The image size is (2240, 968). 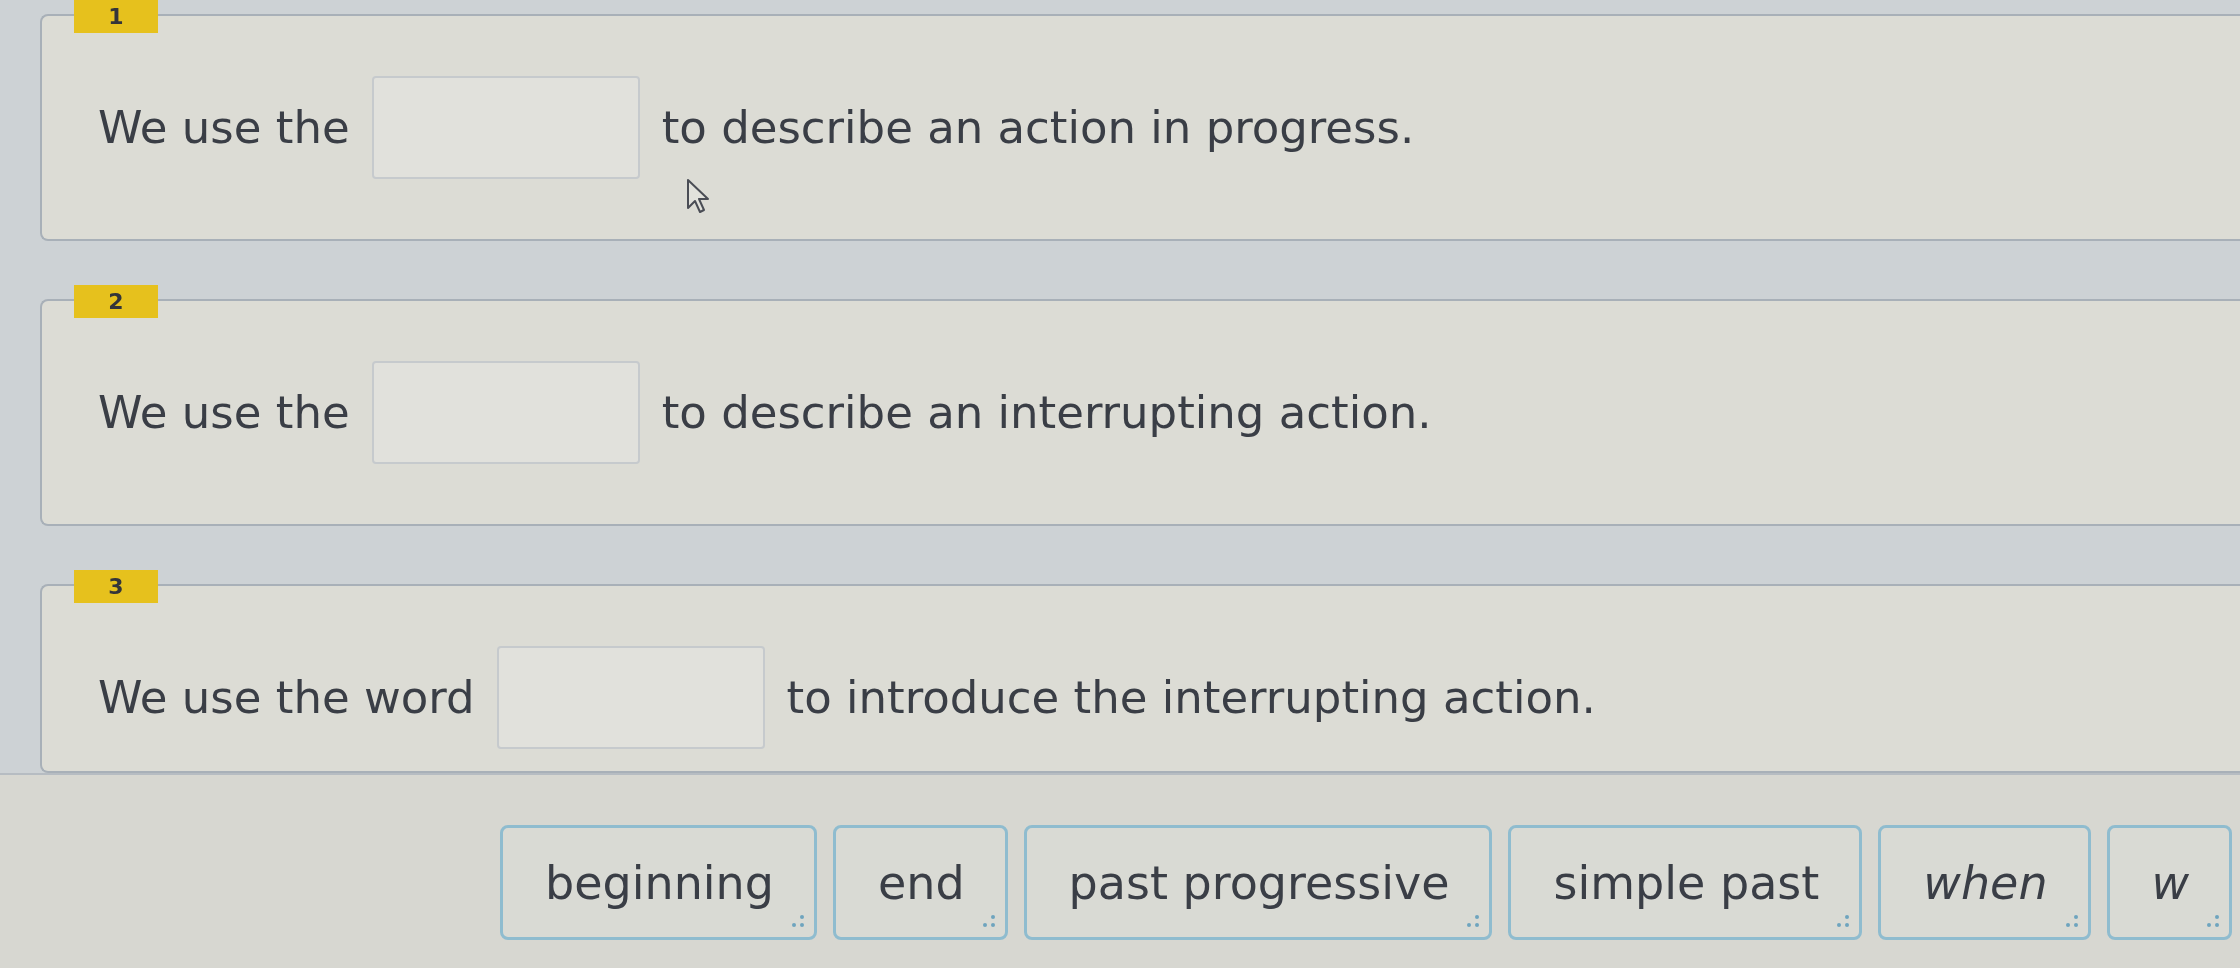 What do you see at coordinates (116, 16) in the screenshot?
I see `question-number-badge: 1` at bounding box center [116, 16].